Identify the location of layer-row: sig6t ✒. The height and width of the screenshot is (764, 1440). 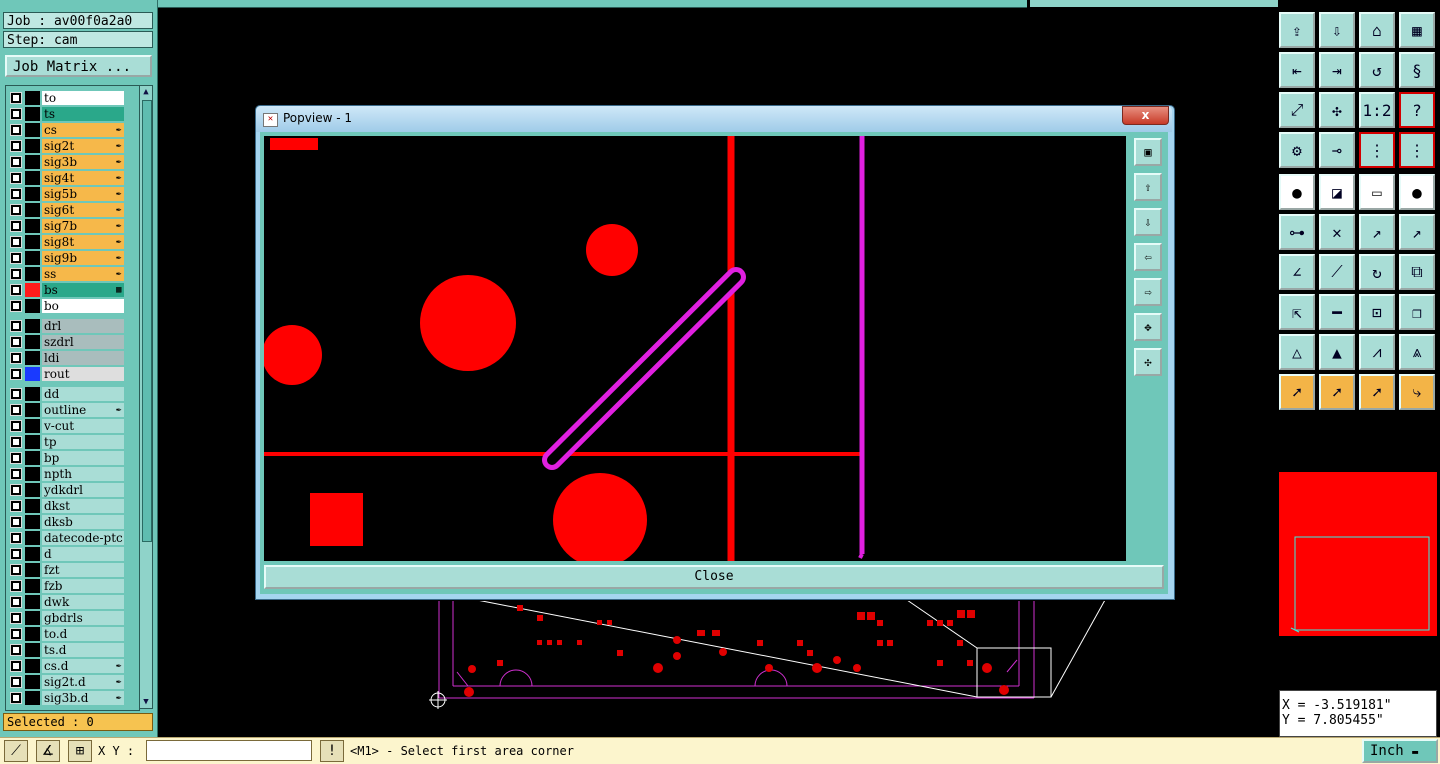
(72, 210).